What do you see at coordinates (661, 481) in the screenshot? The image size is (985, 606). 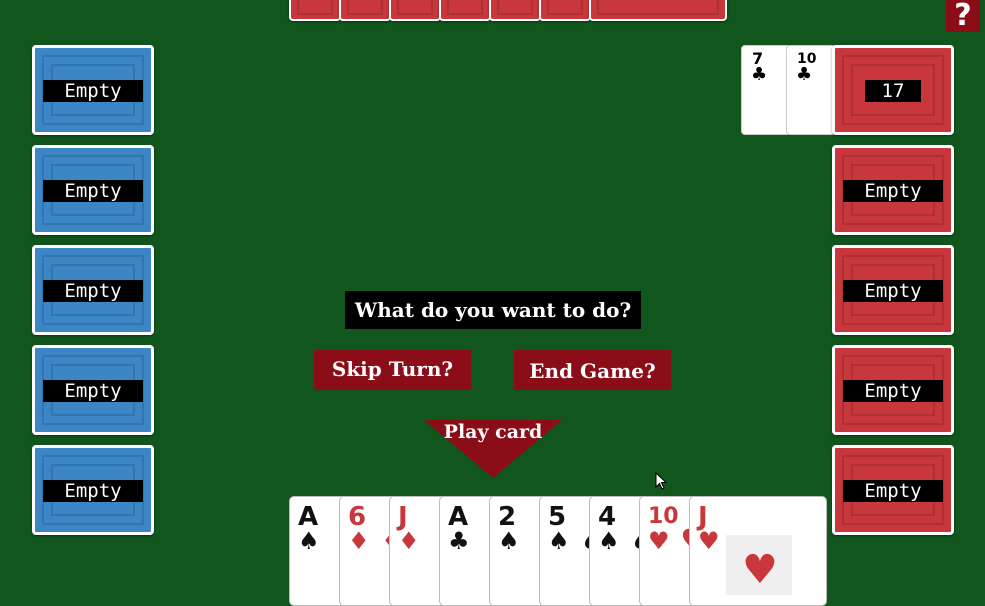 I see `mouse-cursor-icon` at bounding box center [661, 481].